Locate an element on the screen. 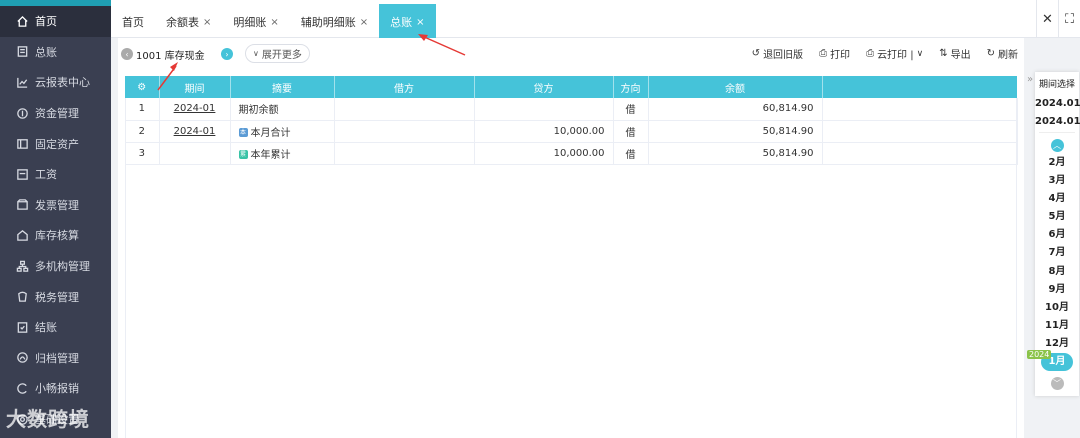 The width and height of the screenshot is (1080, 438). sidebar-item-label: 总账 is located at coordinates (46, 52).